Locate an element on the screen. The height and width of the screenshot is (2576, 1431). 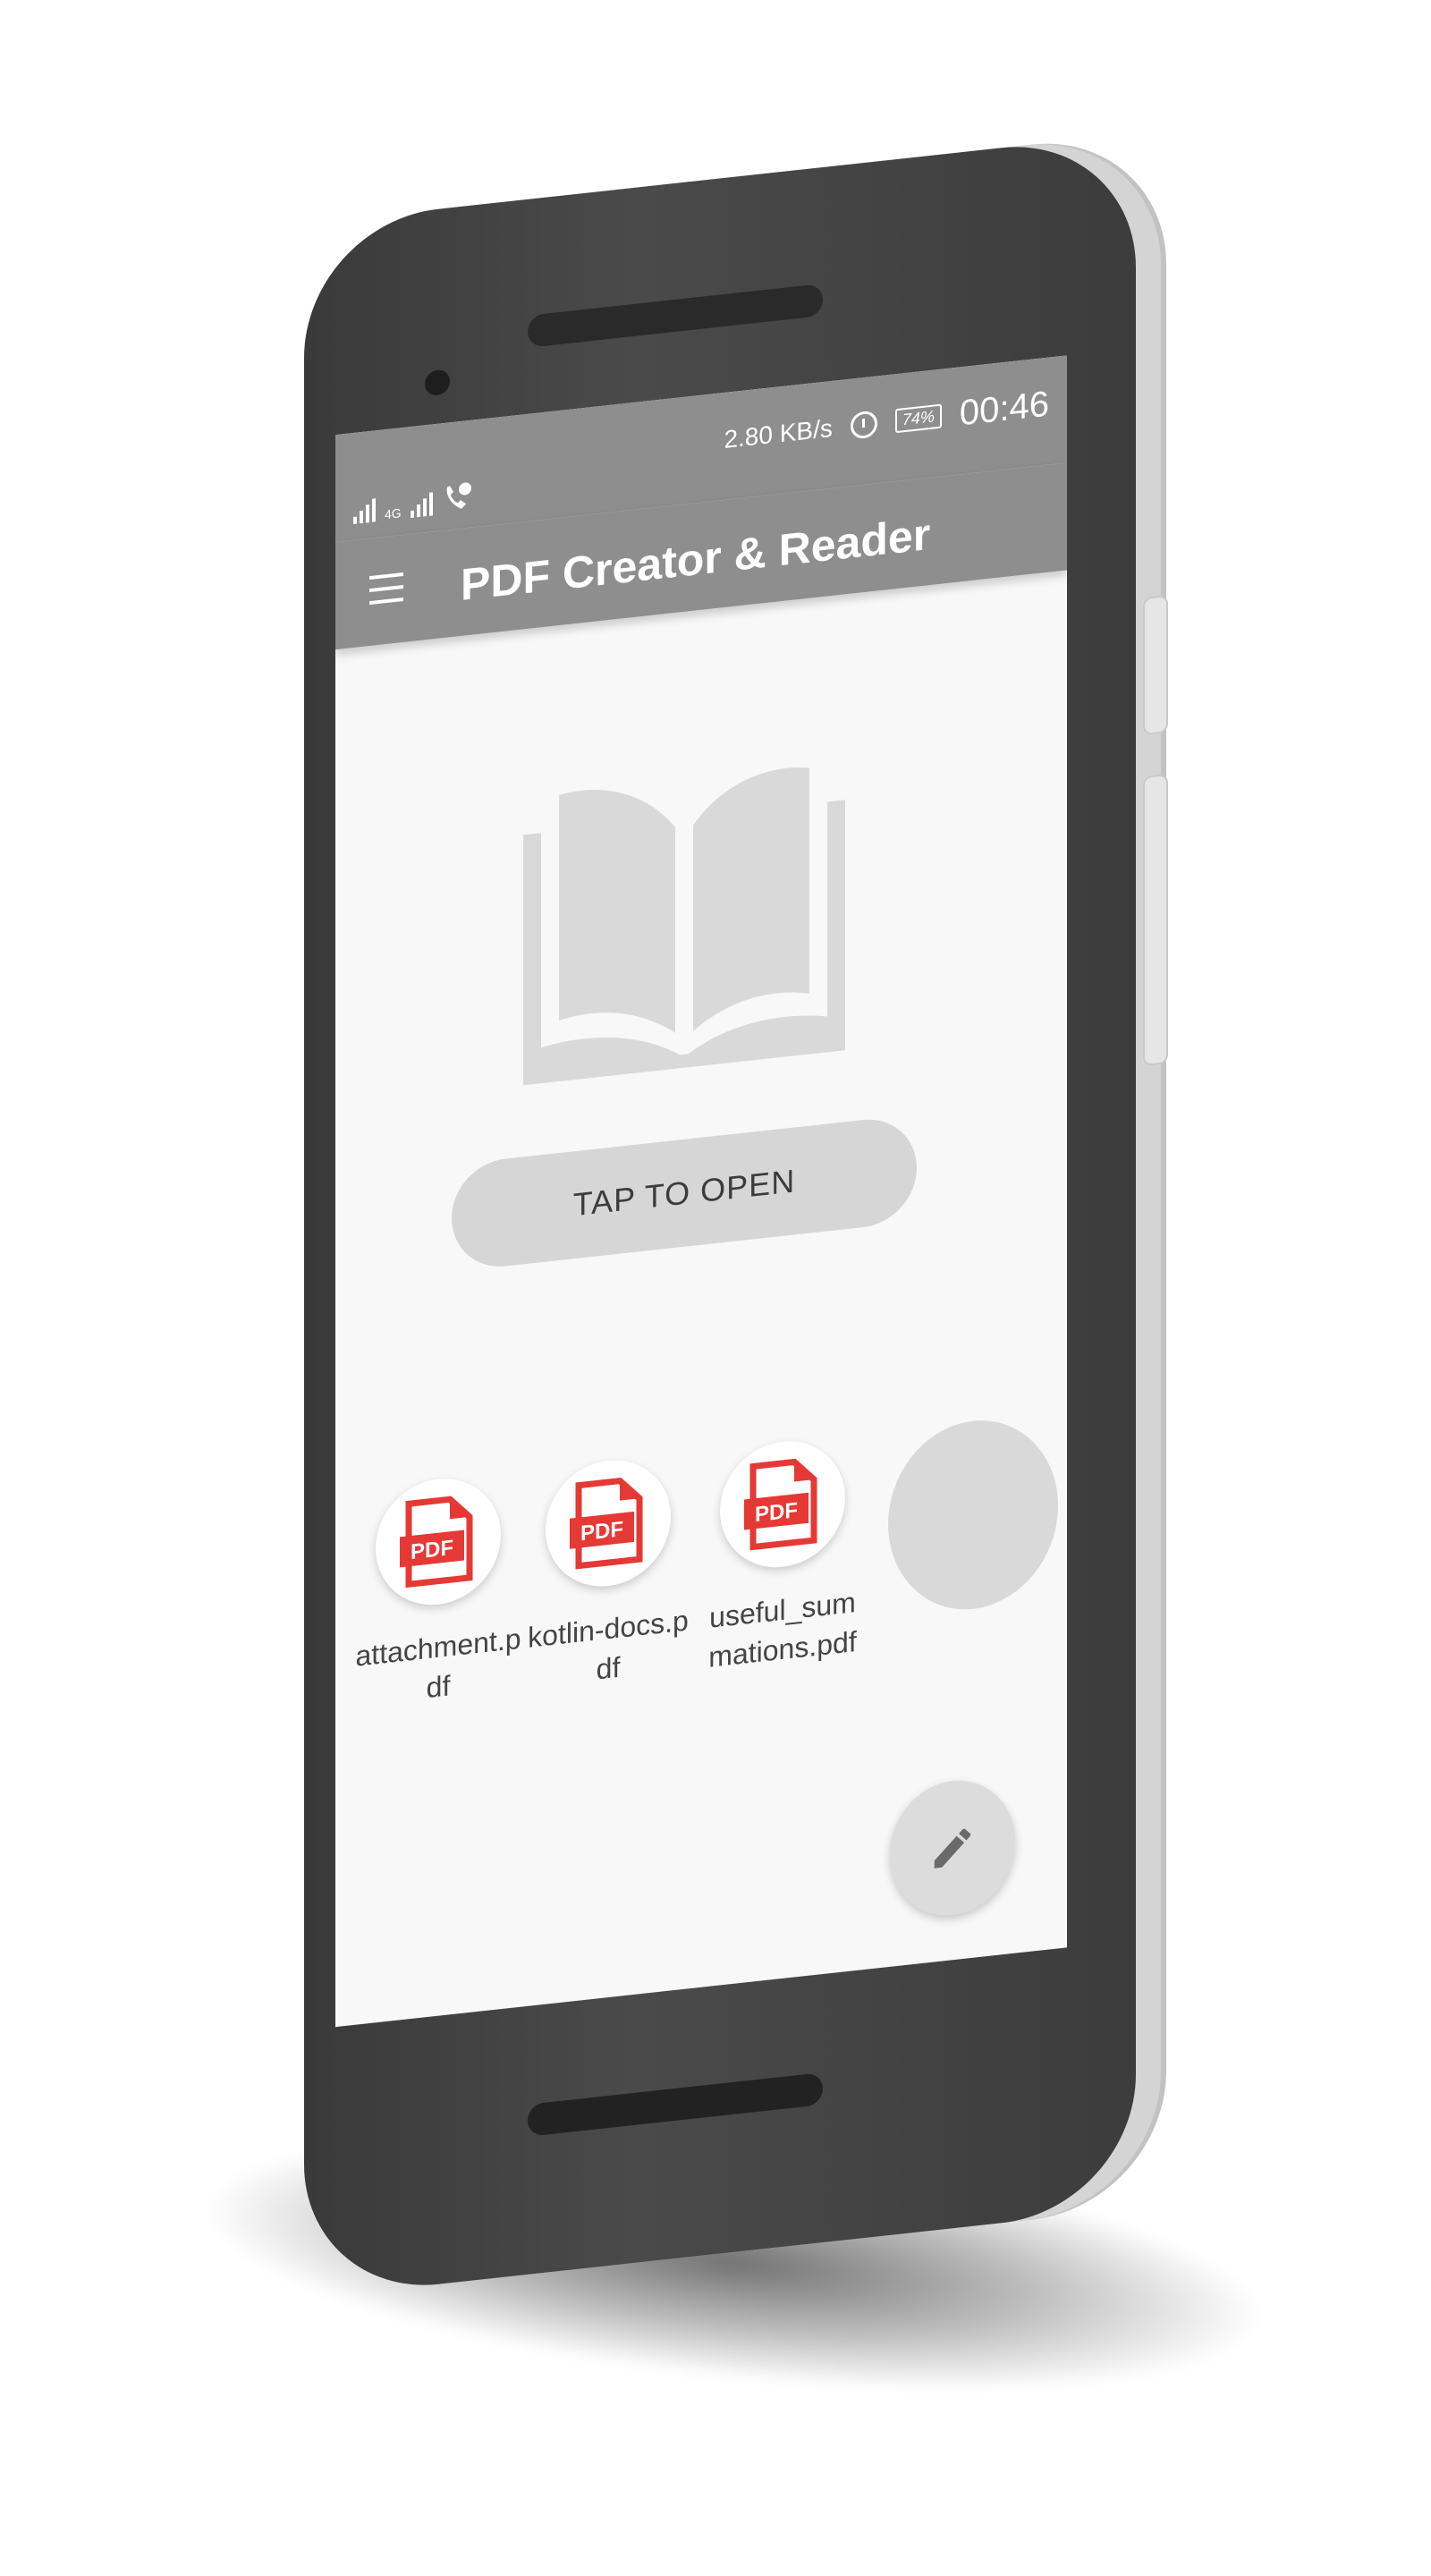
recent-file-name: attachment.pdf is located at coordinates (438, 1663).